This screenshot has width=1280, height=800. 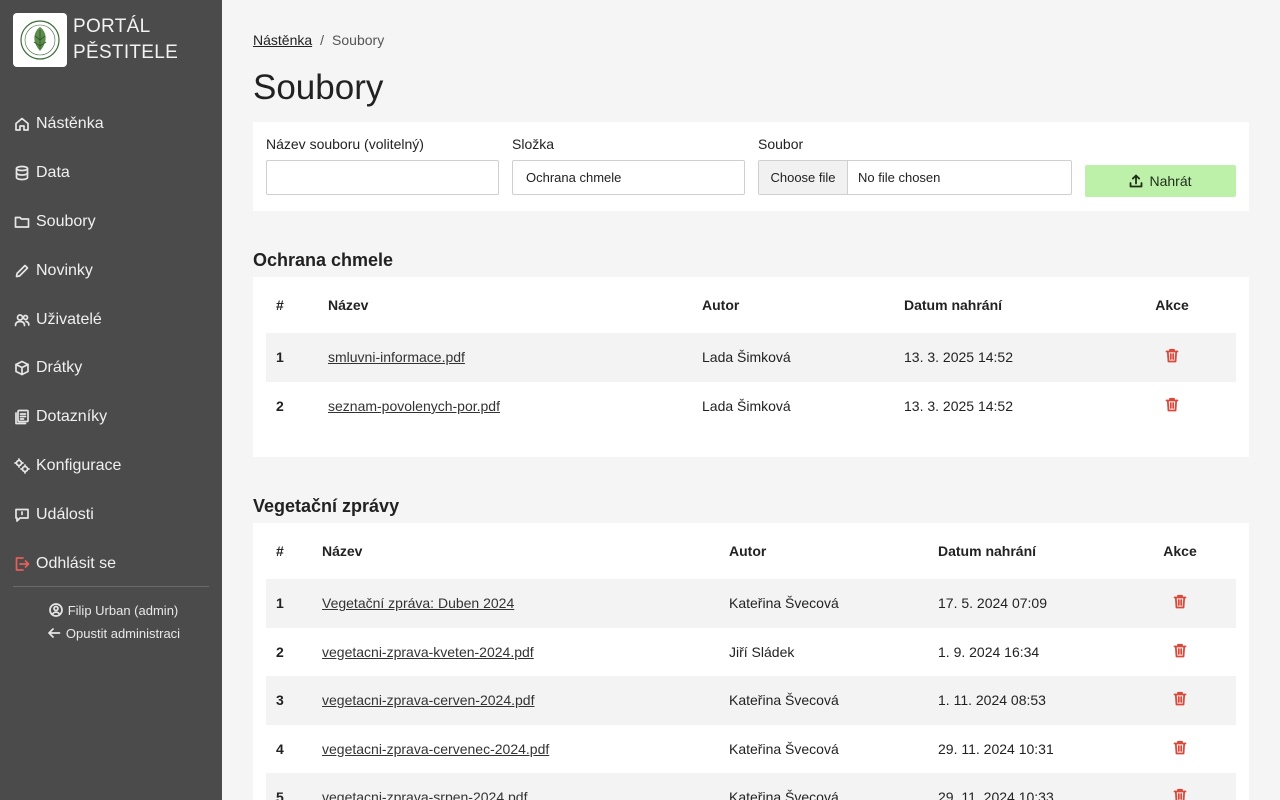 What do you see at coordinates (111, 124) in the screenshot?
I see `sidebar-item-nastenka: Nástěnka` at bounding box center [111, 124].